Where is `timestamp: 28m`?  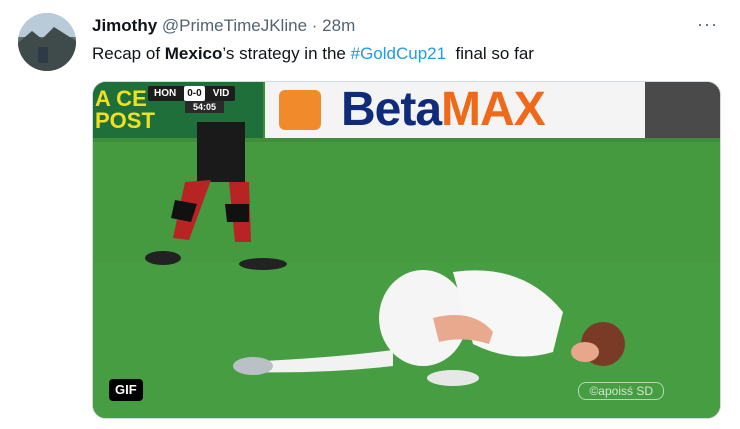
timestamp: 28m is located at coordinates (338, 25).